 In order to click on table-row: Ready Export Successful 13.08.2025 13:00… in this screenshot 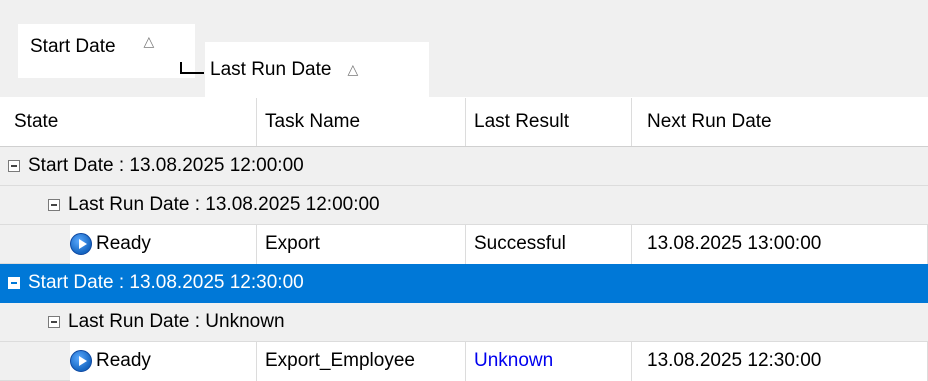, I will do `click(464, 244)`.